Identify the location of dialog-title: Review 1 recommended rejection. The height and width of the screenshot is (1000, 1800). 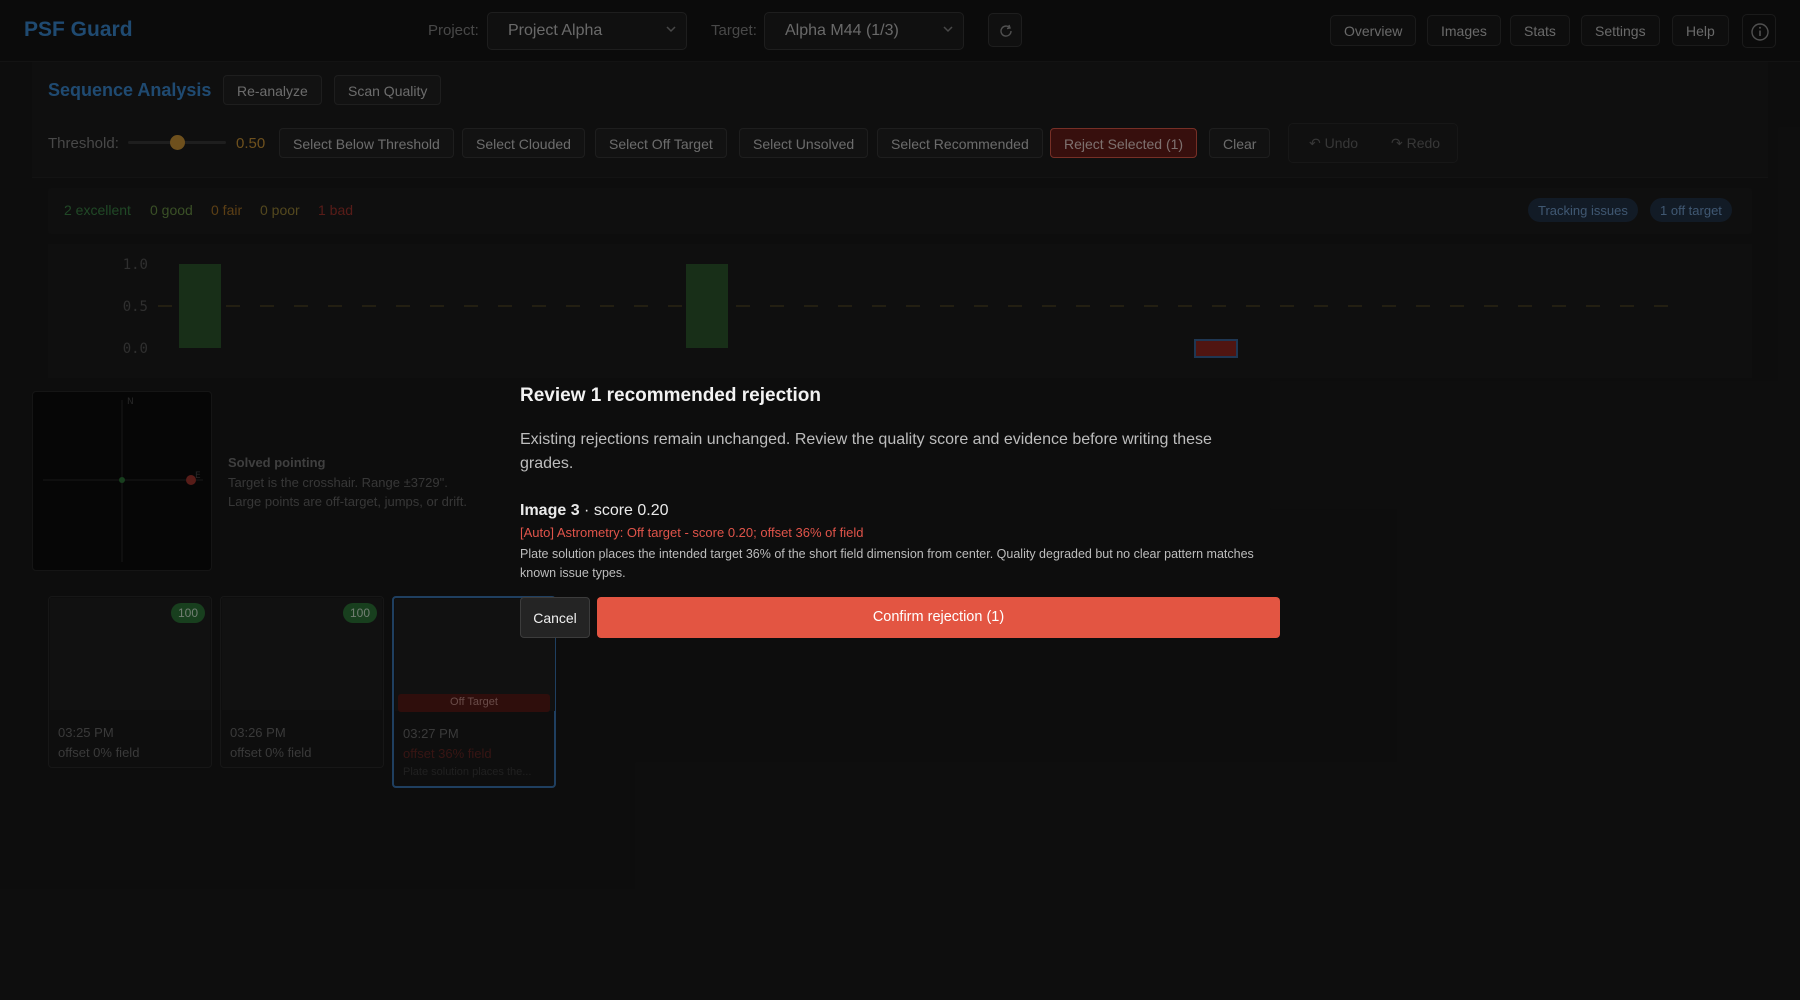
(670, 395).